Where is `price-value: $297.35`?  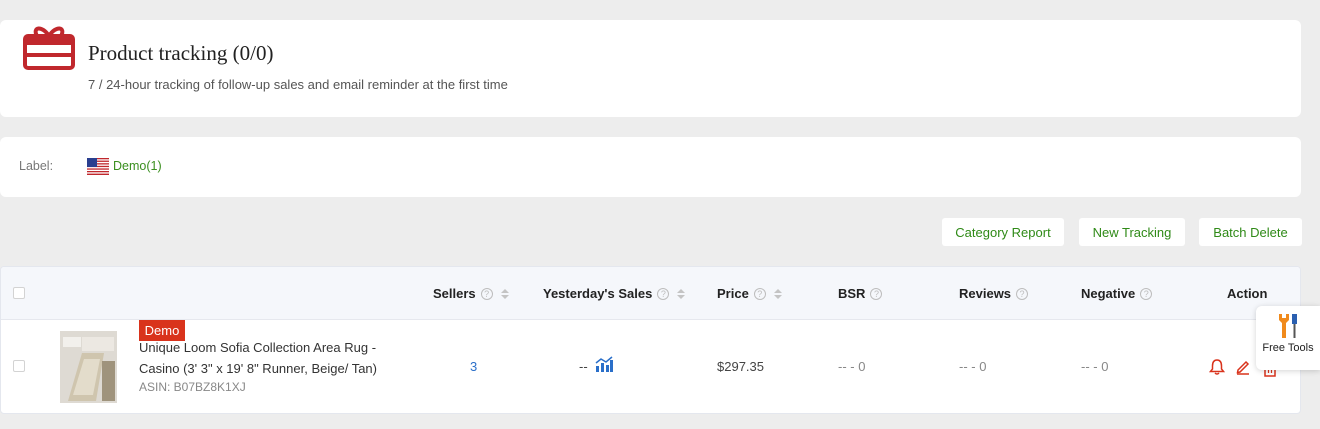 price-value: $297.35 is located at coordinates (740, 366).